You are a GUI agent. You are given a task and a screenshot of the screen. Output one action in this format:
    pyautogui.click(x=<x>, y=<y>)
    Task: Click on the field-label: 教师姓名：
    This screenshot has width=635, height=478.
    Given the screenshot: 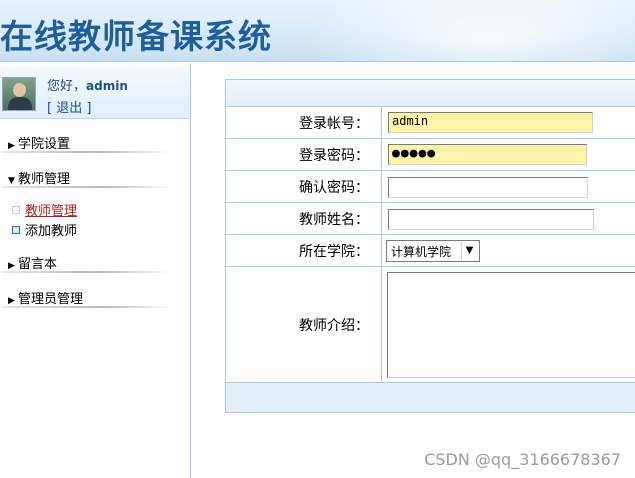 What is the action you would take?
    pyautogui.click(x=304, y=218)
    